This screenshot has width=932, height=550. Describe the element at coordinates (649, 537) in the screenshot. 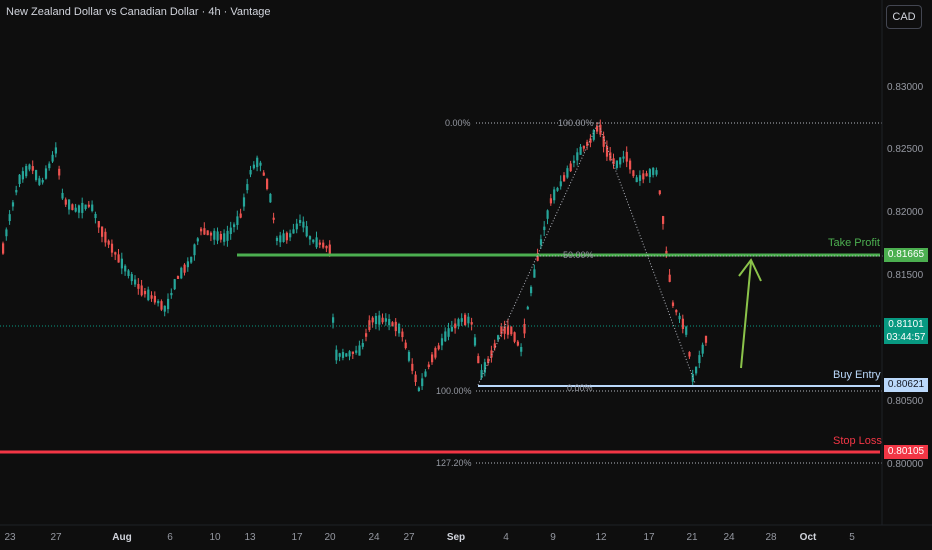

I see `time-tick: 17` at that location.